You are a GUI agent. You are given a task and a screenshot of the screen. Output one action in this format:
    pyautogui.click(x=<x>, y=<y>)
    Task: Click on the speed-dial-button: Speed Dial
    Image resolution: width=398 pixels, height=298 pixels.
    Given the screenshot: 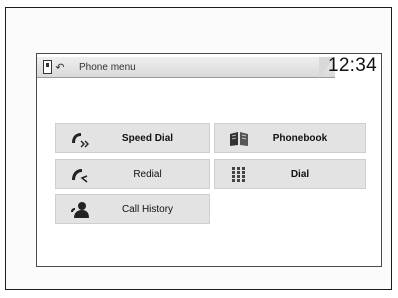 What is the action you would take?
    pyautogui.click(x=132, y=138)
    